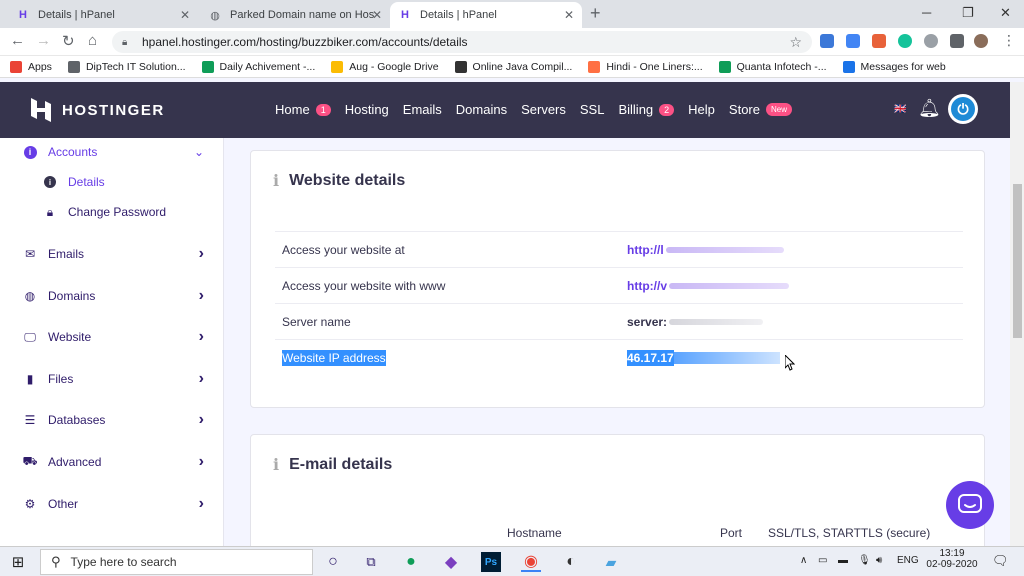 Image resolution: width=1024 pixels, height=576 pixels. What do you see at coordinates (371, 562) in the screenshot?
I see `task-view-icon: ⧉` at bounding box center [371, 562].